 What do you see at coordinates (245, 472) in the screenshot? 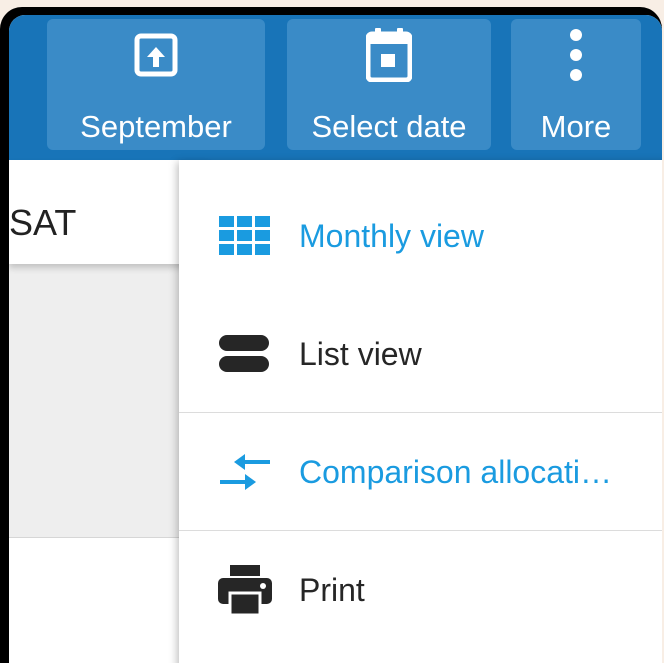
I see `compare-arrows-icon` at bounding box center [245, 472].